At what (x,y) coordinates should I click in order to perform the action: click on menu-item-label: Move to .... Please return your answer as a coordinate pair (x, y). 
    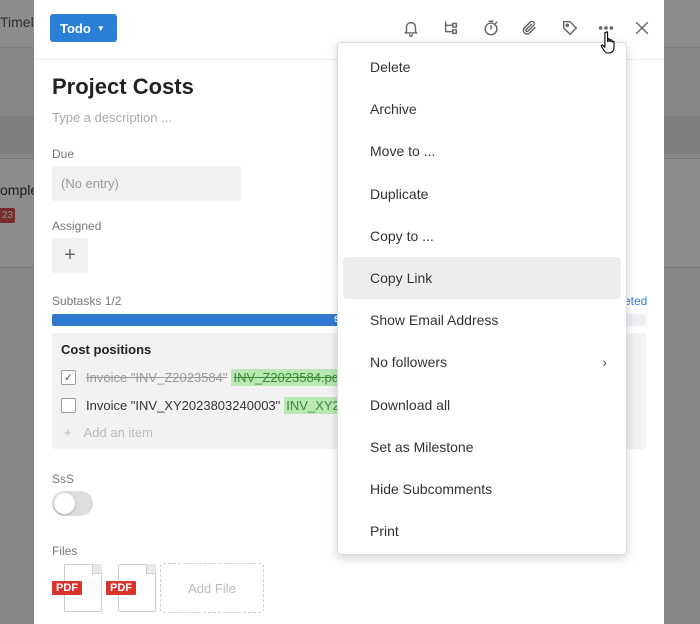
    Looking at the image, I should click on (403, 151).